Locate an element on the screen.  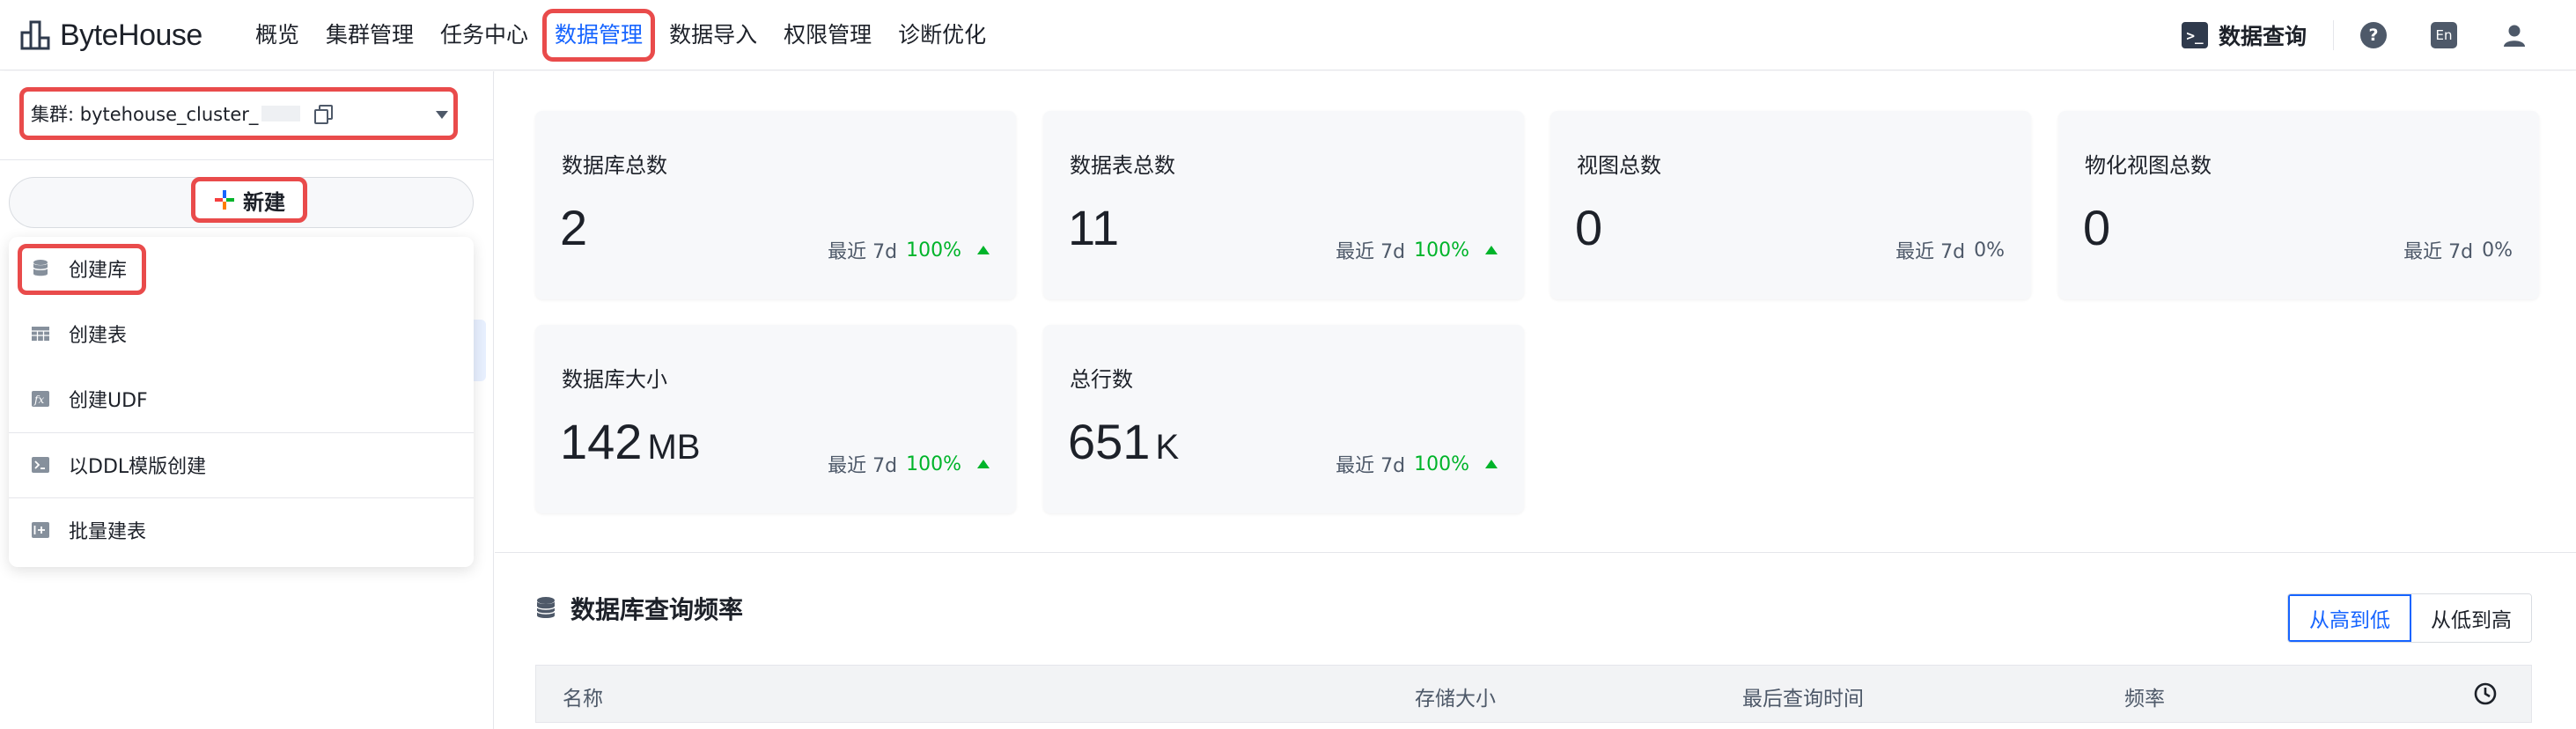
stat-value: 11 is located at coordinates (1094, 227).